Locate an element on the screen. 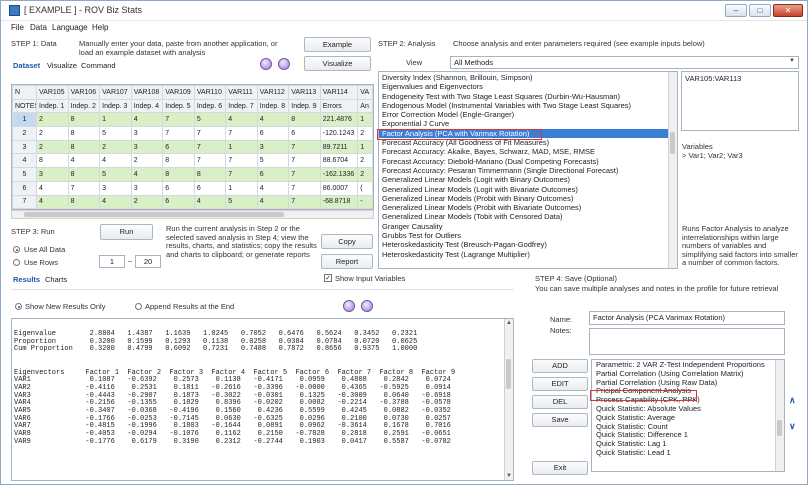 This screenshot has height=485, width=808. table-row: 2 2 8 5 3 7 7 7 6 6 -120.1243 2 is located at coordinates (192, 133).